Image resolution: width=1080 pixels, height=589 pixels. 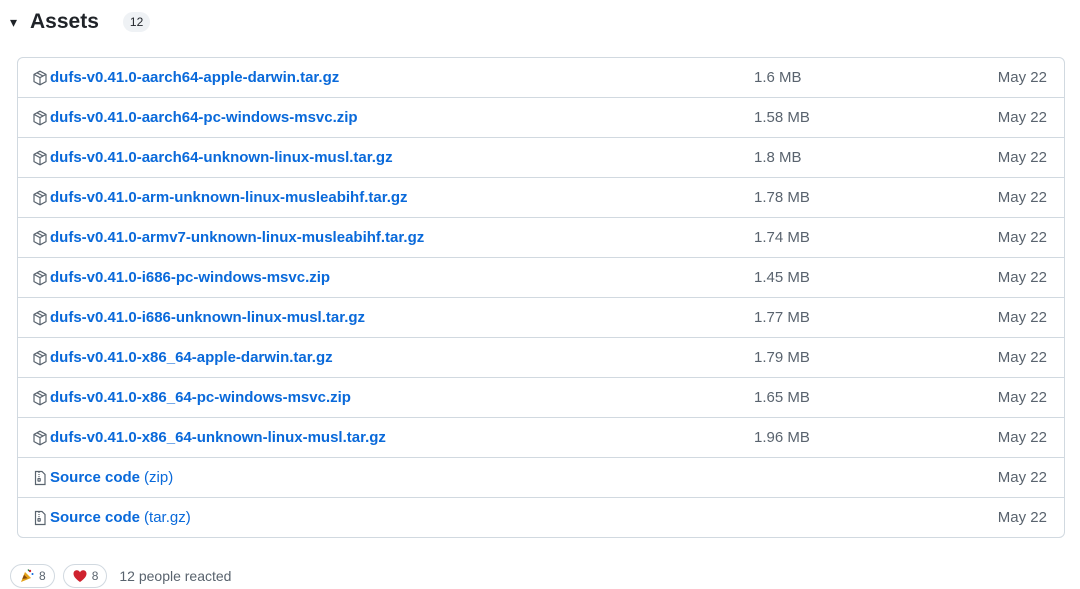 What do you see at coordinates (778, 77) in the screenshot?
I see `asset-size: 1.6 MB` at bounding box center [778, 77].